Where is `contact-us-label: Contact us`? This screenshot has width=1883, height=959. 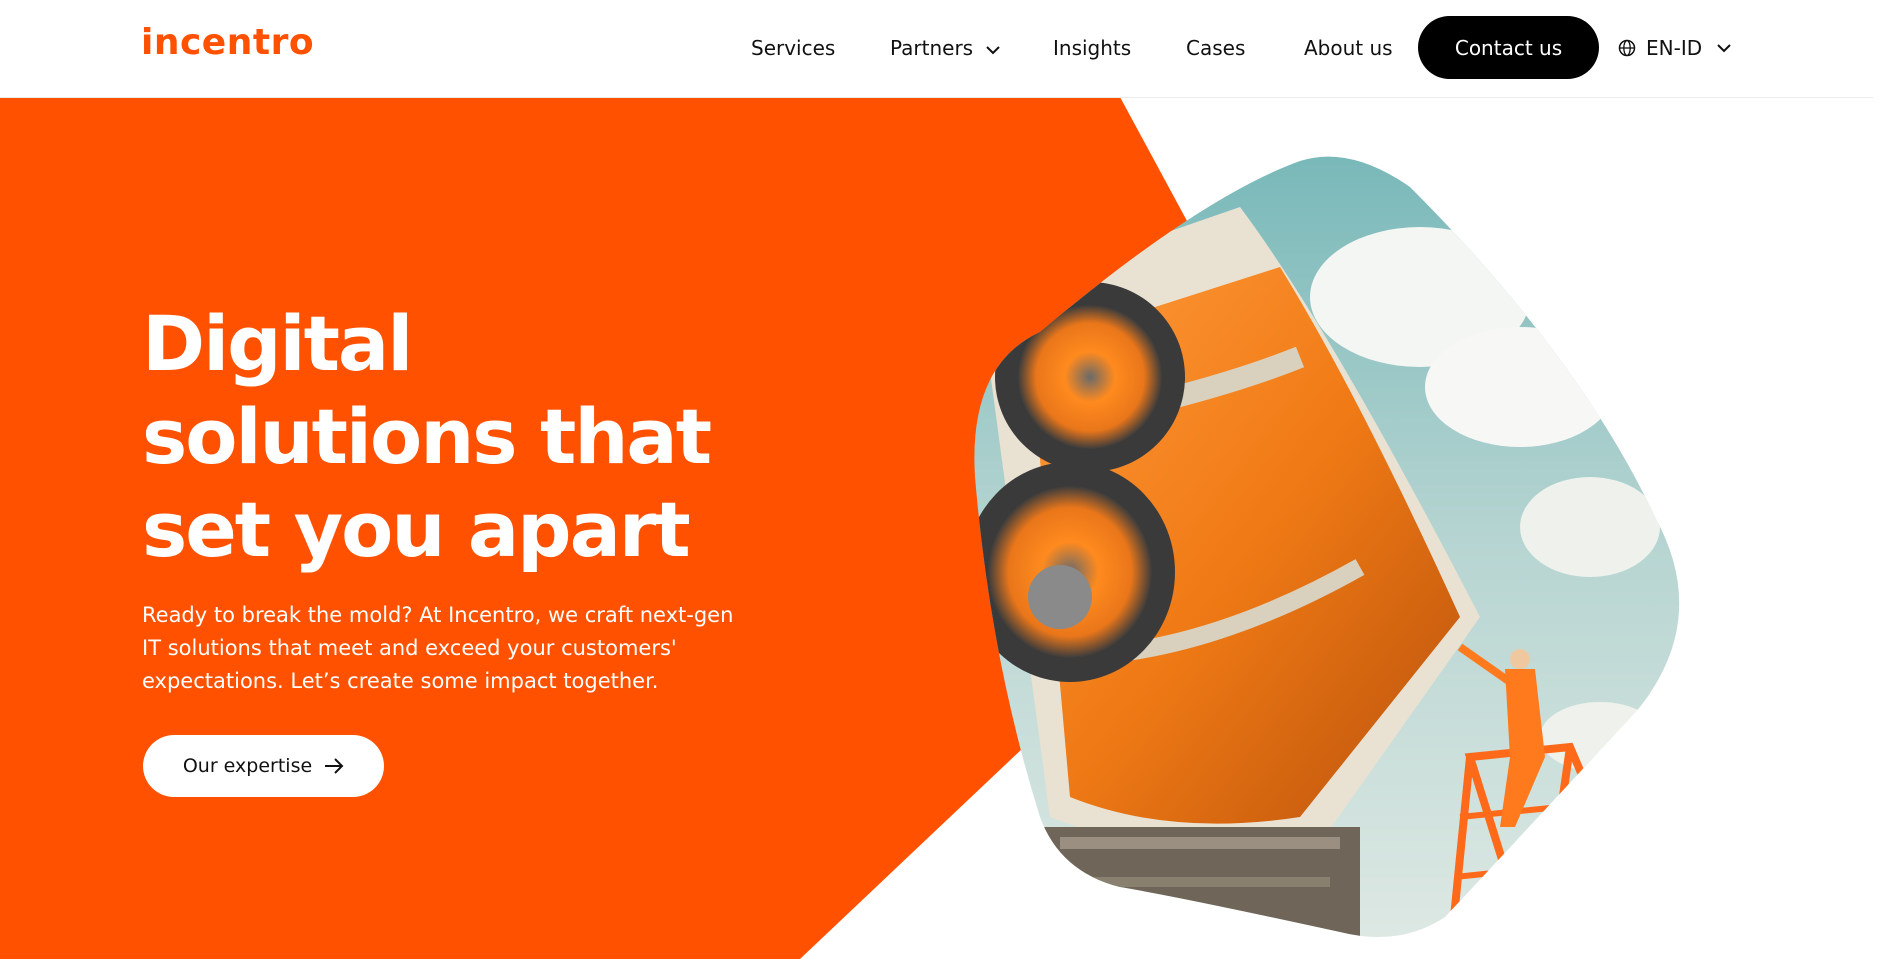 contact-us-label: Contact us is located at coordinates (1508, 47).